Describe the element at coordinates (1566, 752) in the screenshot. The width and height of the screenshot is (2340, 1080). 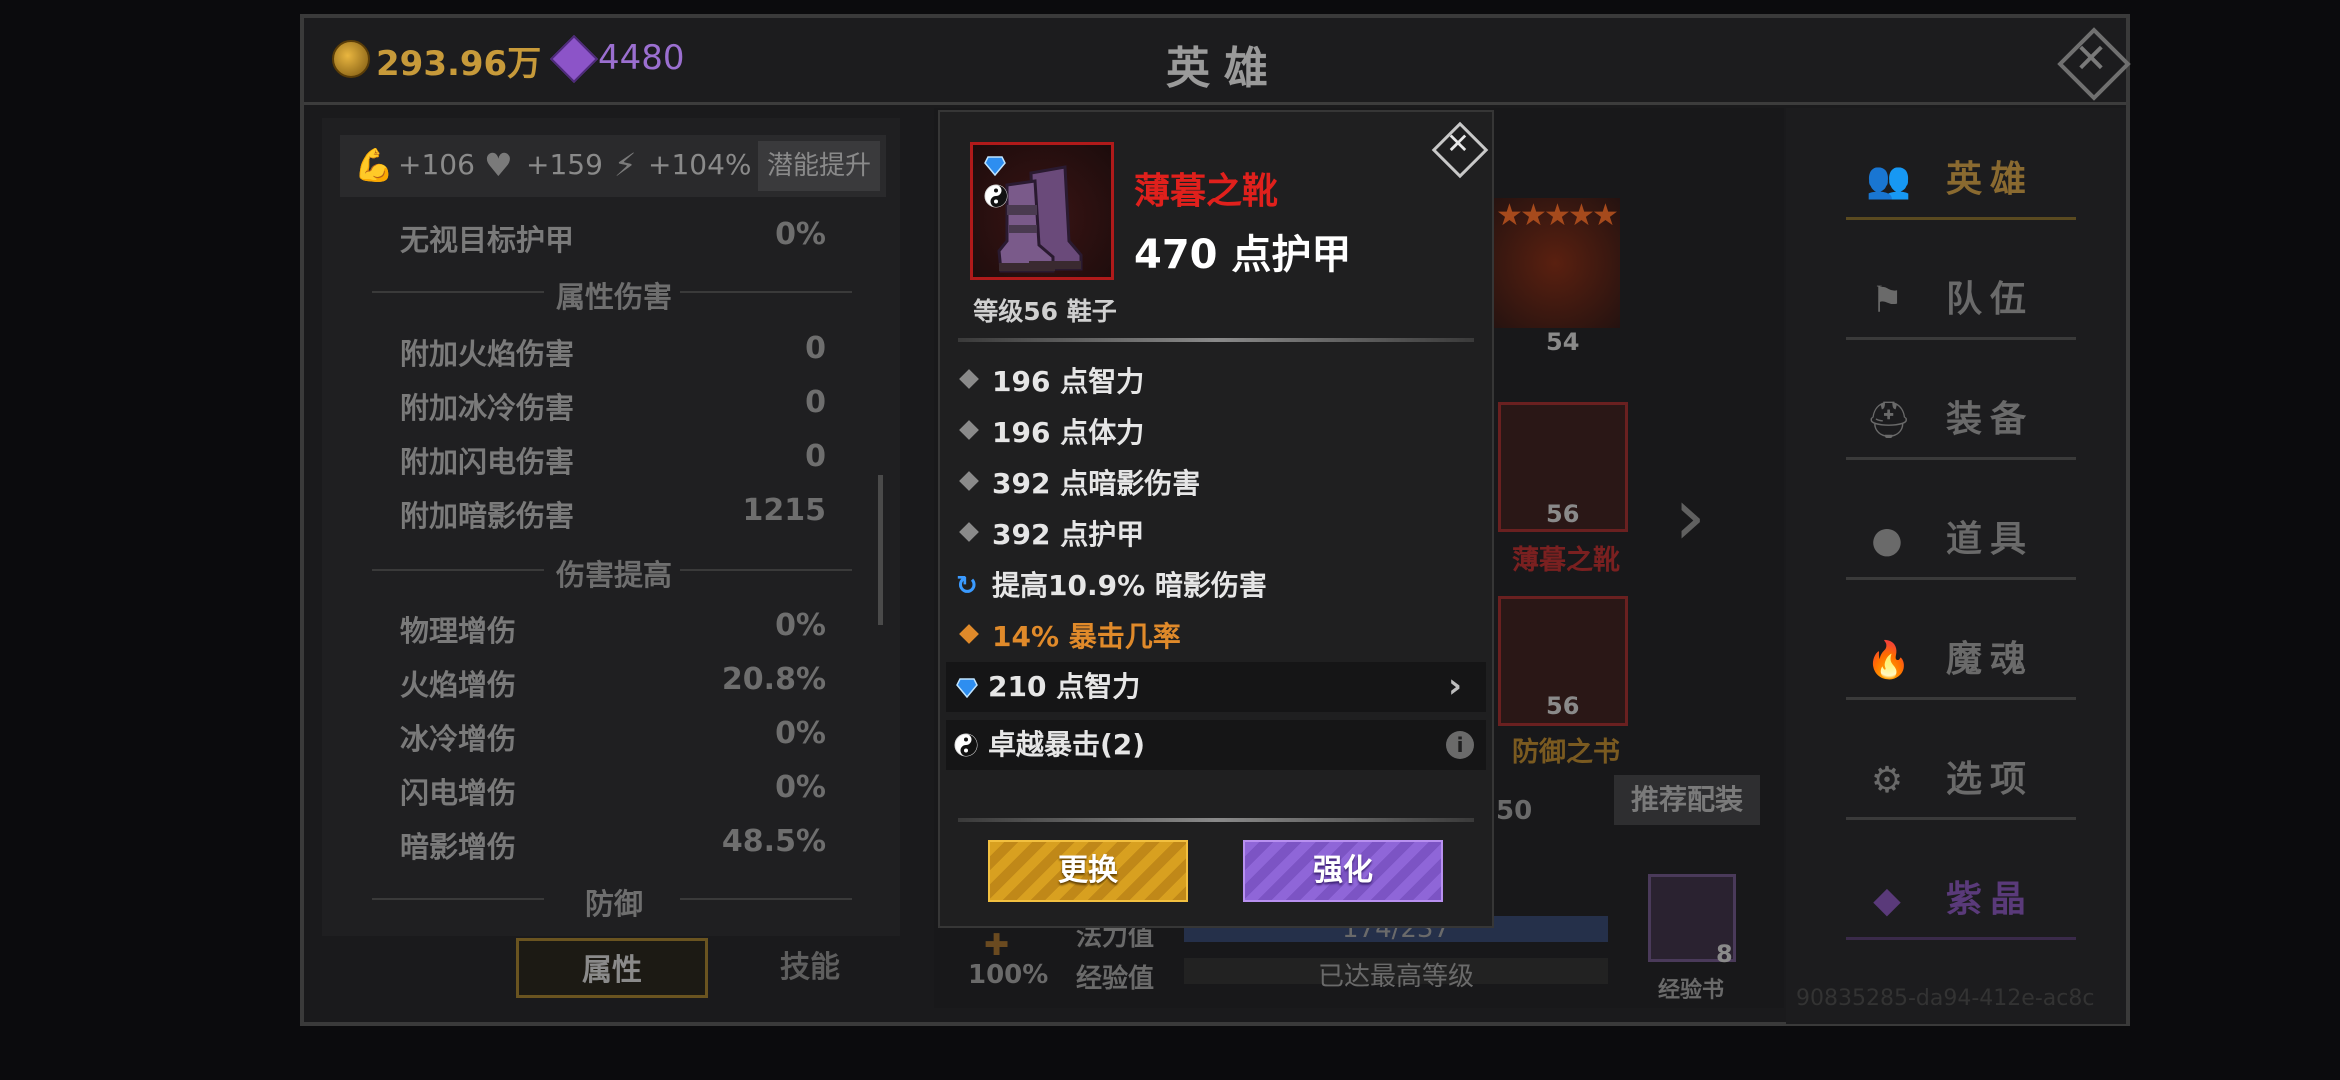
I see `slot-item-name: 防御之书` at that location.